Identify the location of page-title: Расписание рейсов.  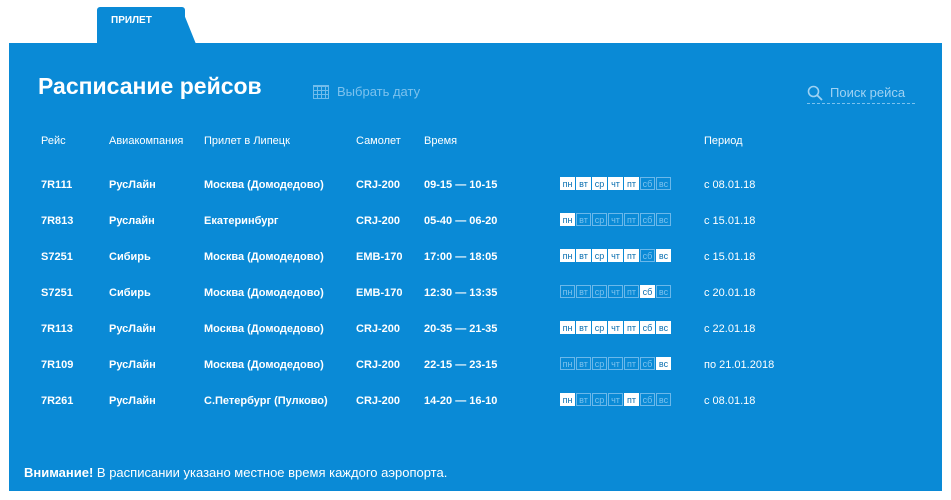
(150, 86).